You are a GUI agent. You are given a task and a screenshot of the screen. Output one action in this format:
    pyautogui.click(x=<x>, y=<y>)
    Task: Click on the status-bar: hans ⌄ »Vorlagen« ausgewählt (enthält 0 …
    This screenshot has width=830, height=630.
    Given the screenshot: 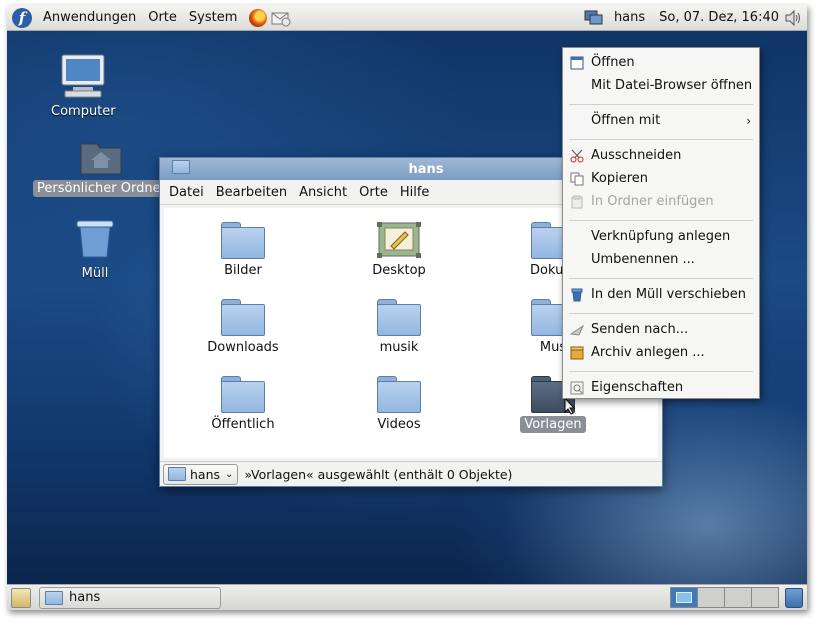 What is the action you would take?
    pyautogui.click(x=411, y=473)
    